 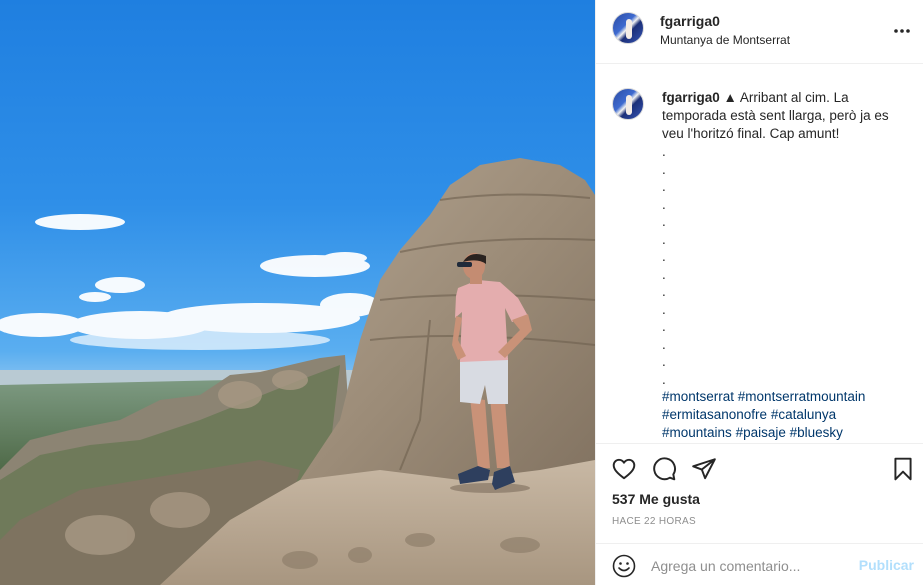 What do you see at coordinates (903, 469) in the screenshot?
I see `bookmark-icon` at bounding box center [903, 469].